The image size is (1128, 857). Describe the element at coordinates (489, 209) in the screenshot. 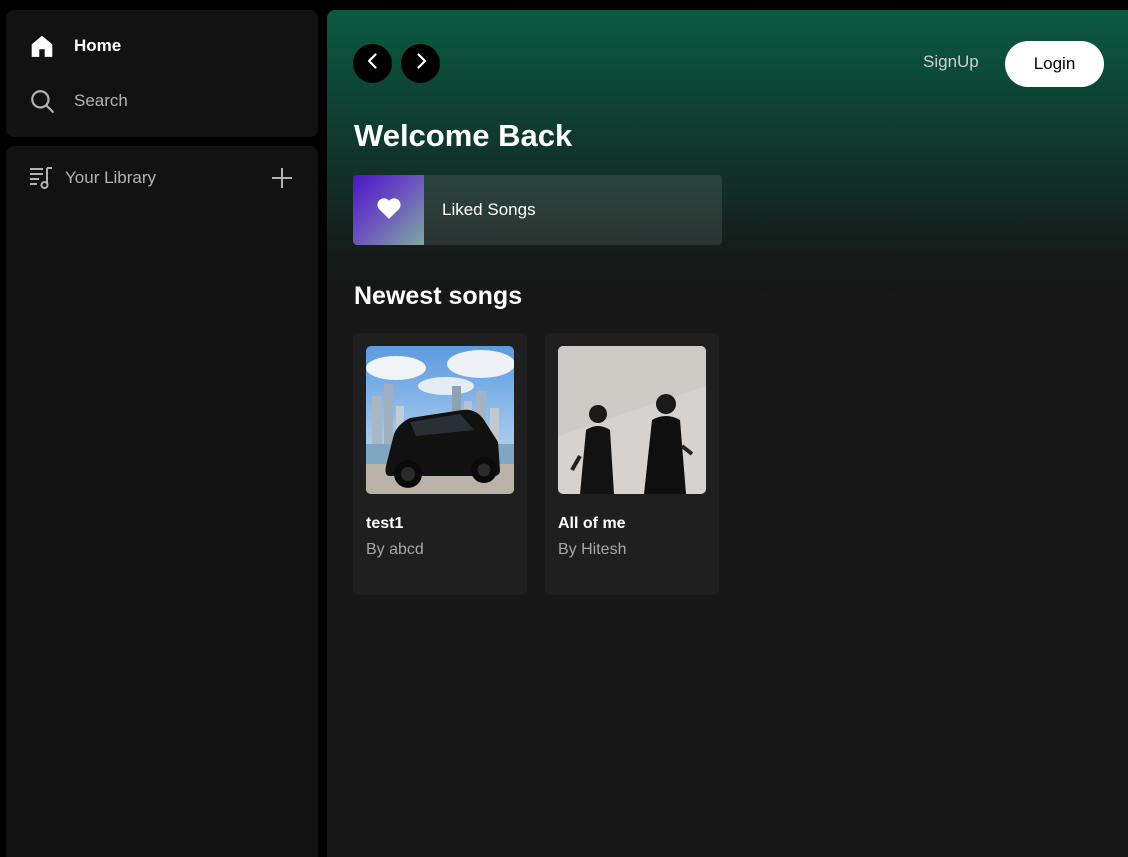

I see `liked-songs-label: Liked Songs` at that location.